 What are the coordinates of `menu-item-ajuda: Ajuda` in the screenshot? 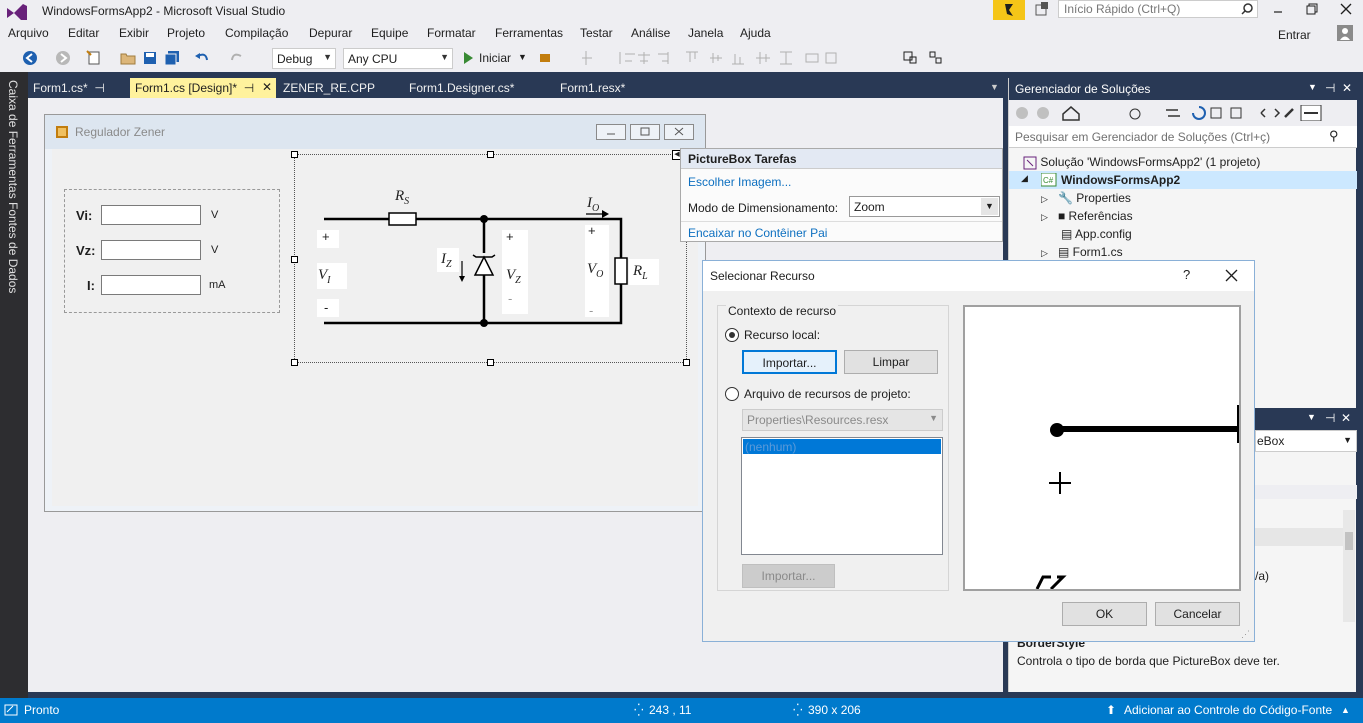 It's located at (755, 33).